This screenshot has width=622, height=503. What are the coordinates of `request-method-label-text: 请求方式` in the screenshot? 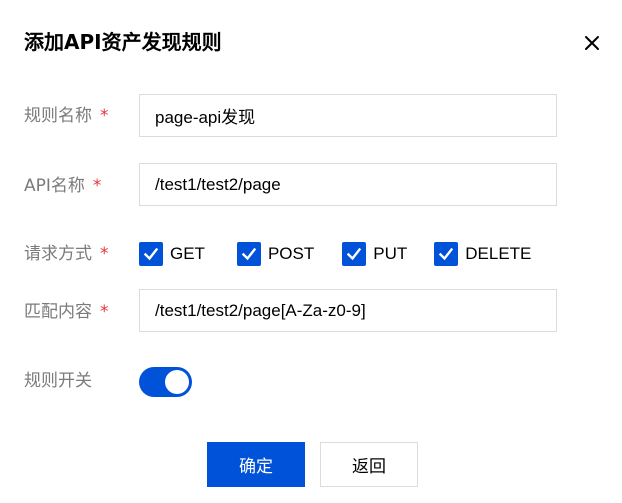 It's located at (58, 254).